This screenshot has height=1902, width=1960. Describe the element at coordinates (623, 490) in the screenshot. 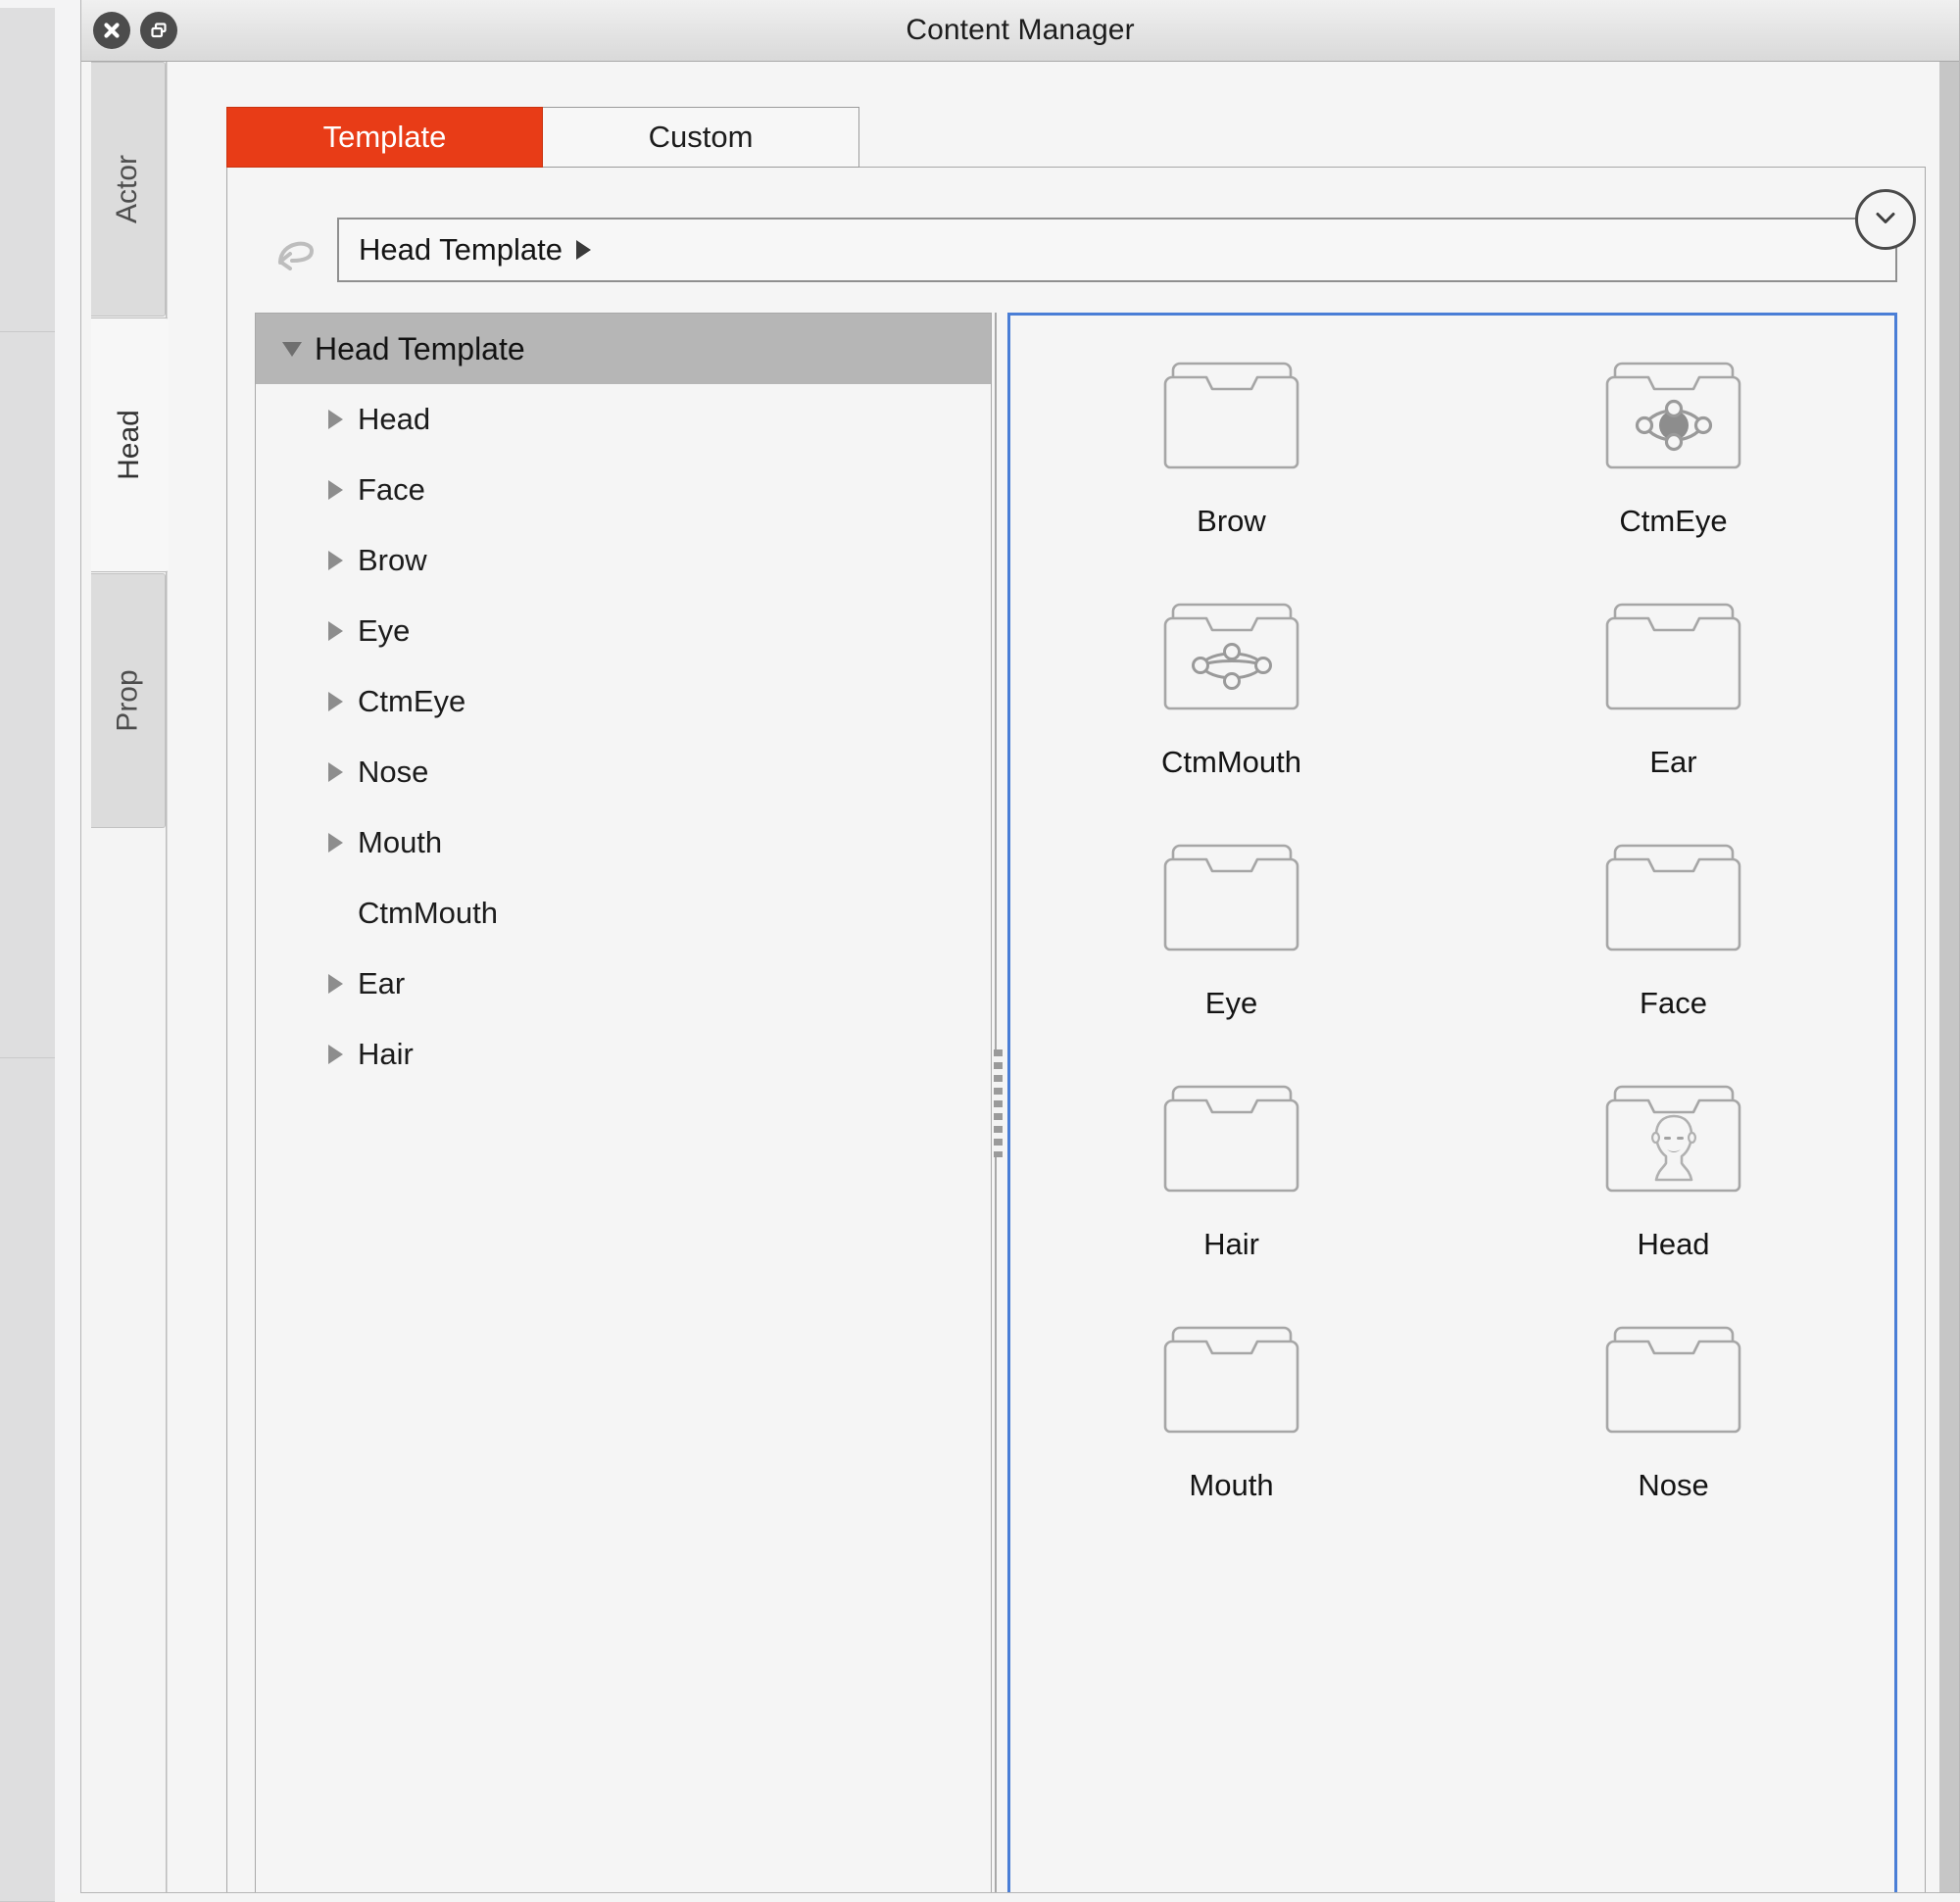

I see `tree-row: Face` at that location.